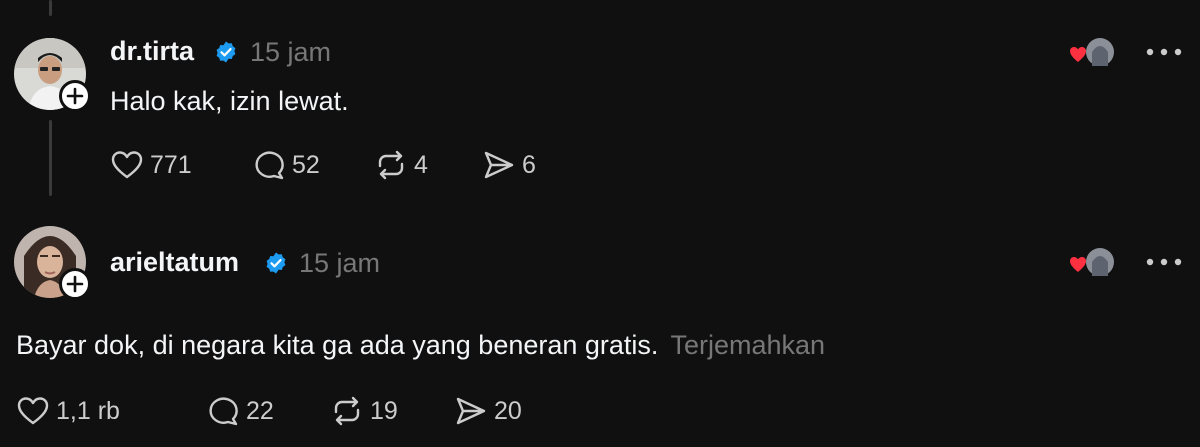 This screenshot has width=1200, height=447. Describe the element at coordinates (529, 164) in the screenshot. I see `share-count: 6` at that location.